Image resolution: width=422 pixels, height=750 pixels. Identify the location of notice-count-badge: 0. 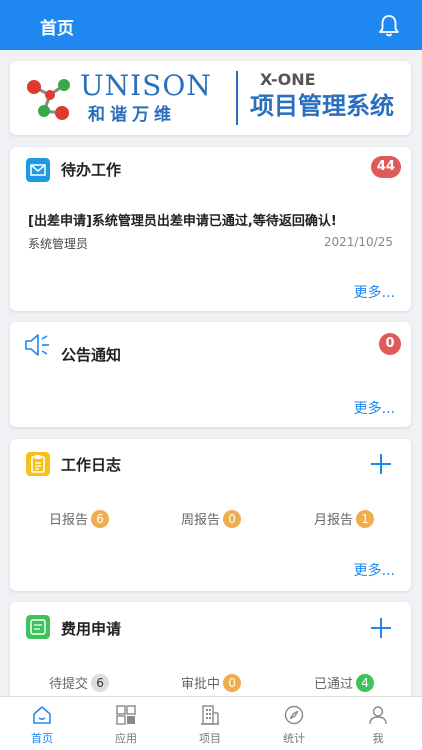
(390, 344).